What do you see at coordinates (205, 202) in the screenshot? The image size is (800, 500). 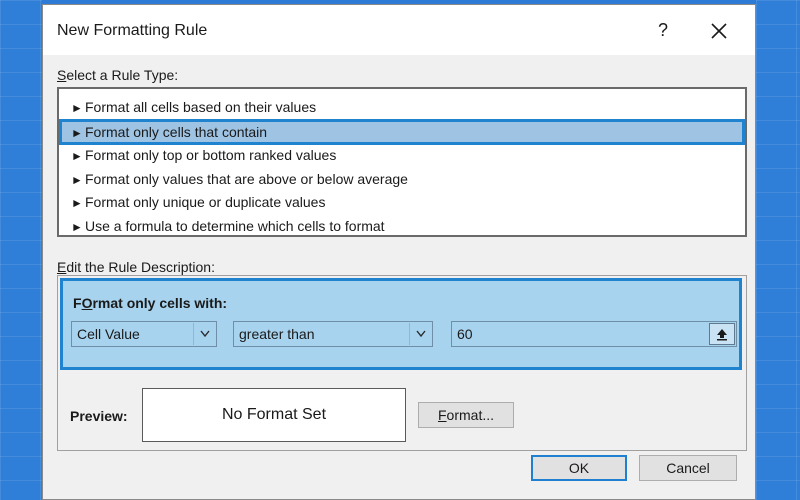 I see `rule-type-item-label: Format only unique or duplicate values` at bounding box center [205, 202].